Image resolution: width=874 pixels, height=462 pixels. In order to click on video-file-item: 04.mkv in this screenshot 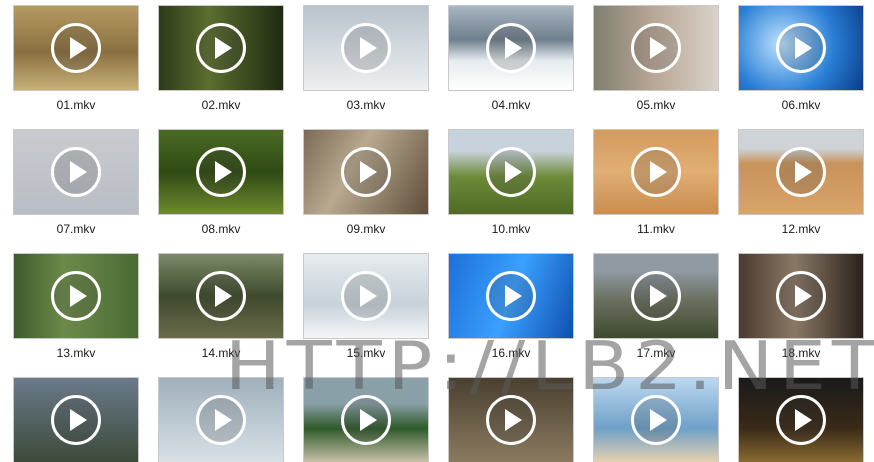, I will do `click(511, 59)`.